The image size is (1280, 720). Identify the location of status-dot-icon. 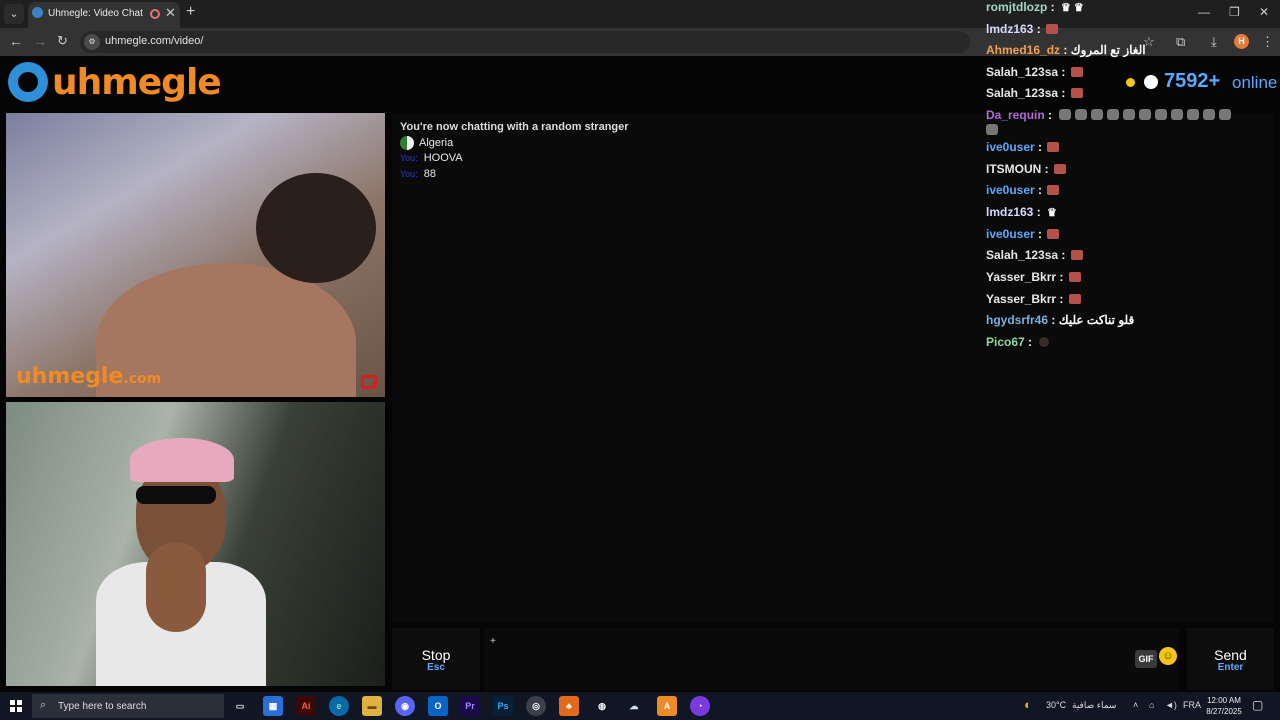
(1130, 82).